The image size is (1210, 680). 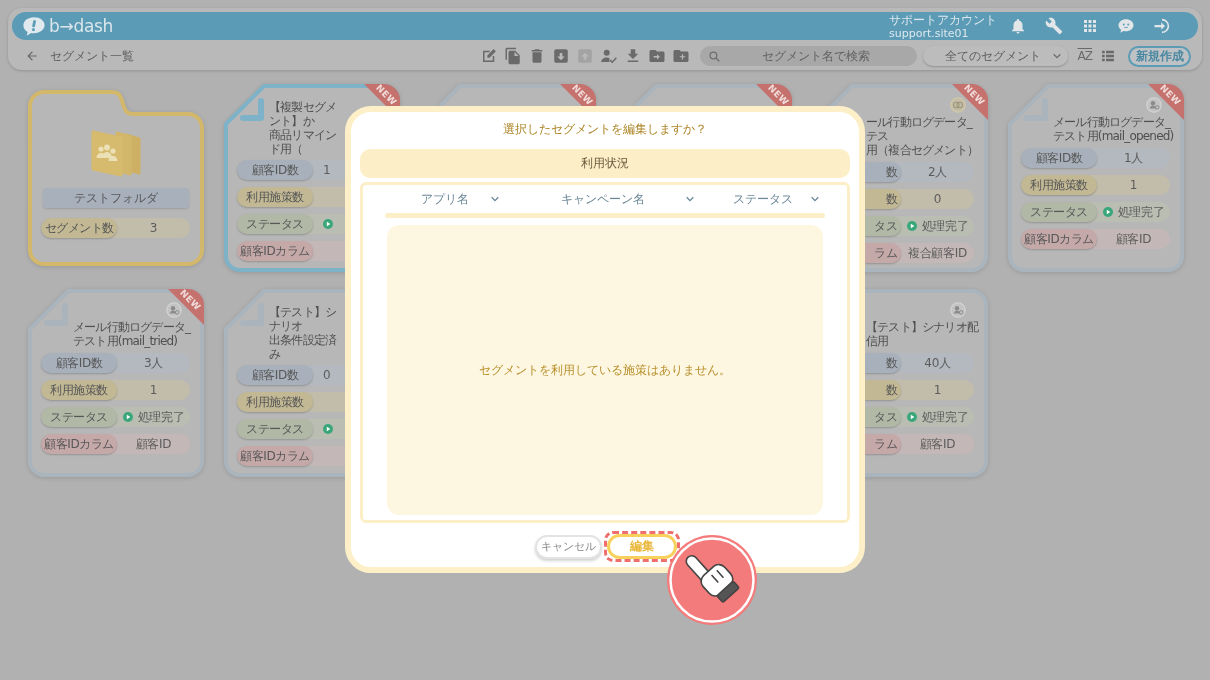 I want to click on segment-title: 【テスト】シナリオ, so click(x=303, y=319).